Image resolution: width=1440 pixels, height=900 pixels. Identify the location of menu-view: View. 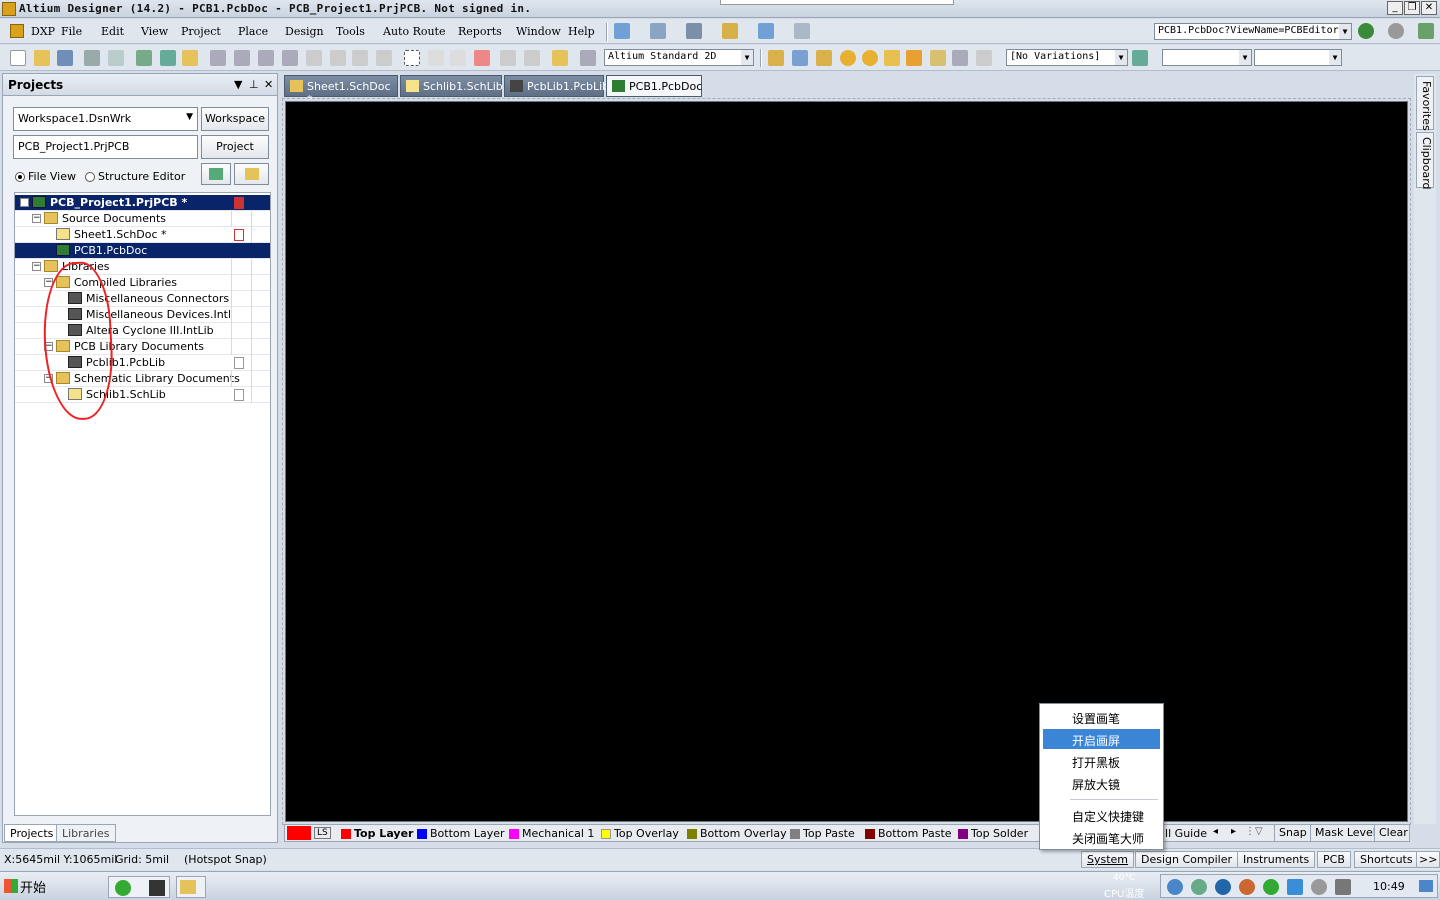
(154, 31).